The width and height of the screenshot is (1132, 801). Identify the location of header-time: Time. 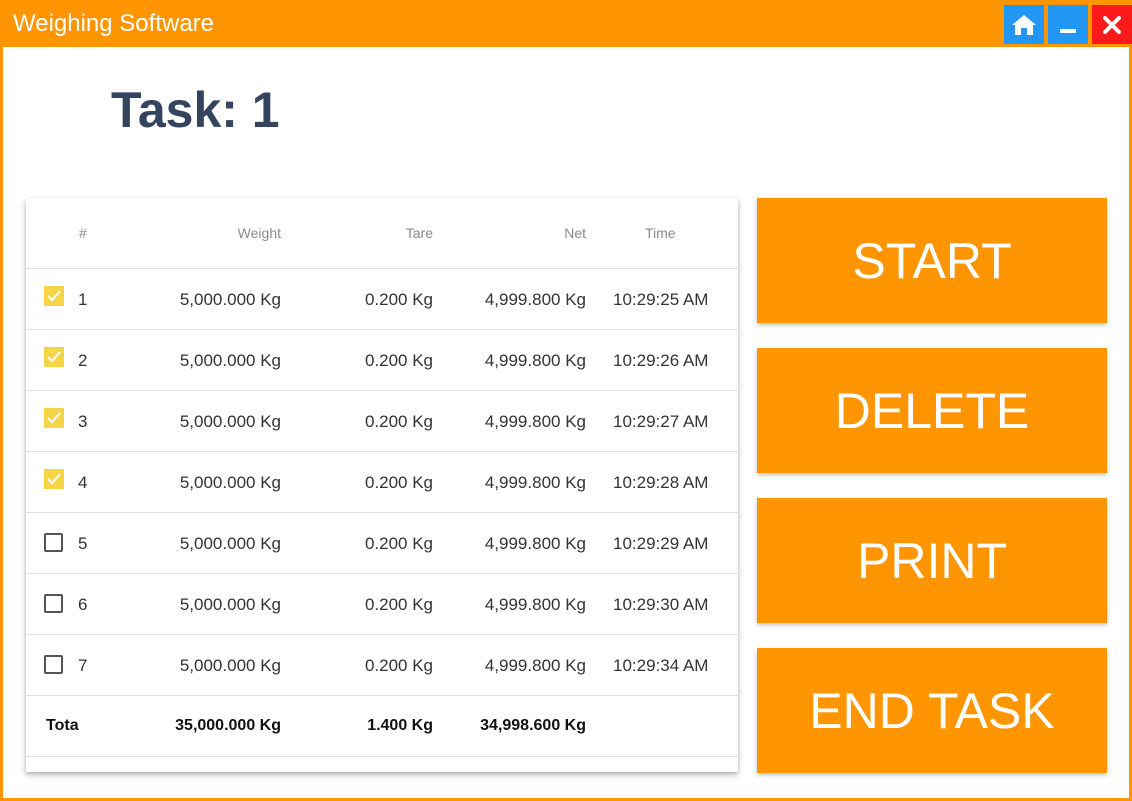
(660, 233).